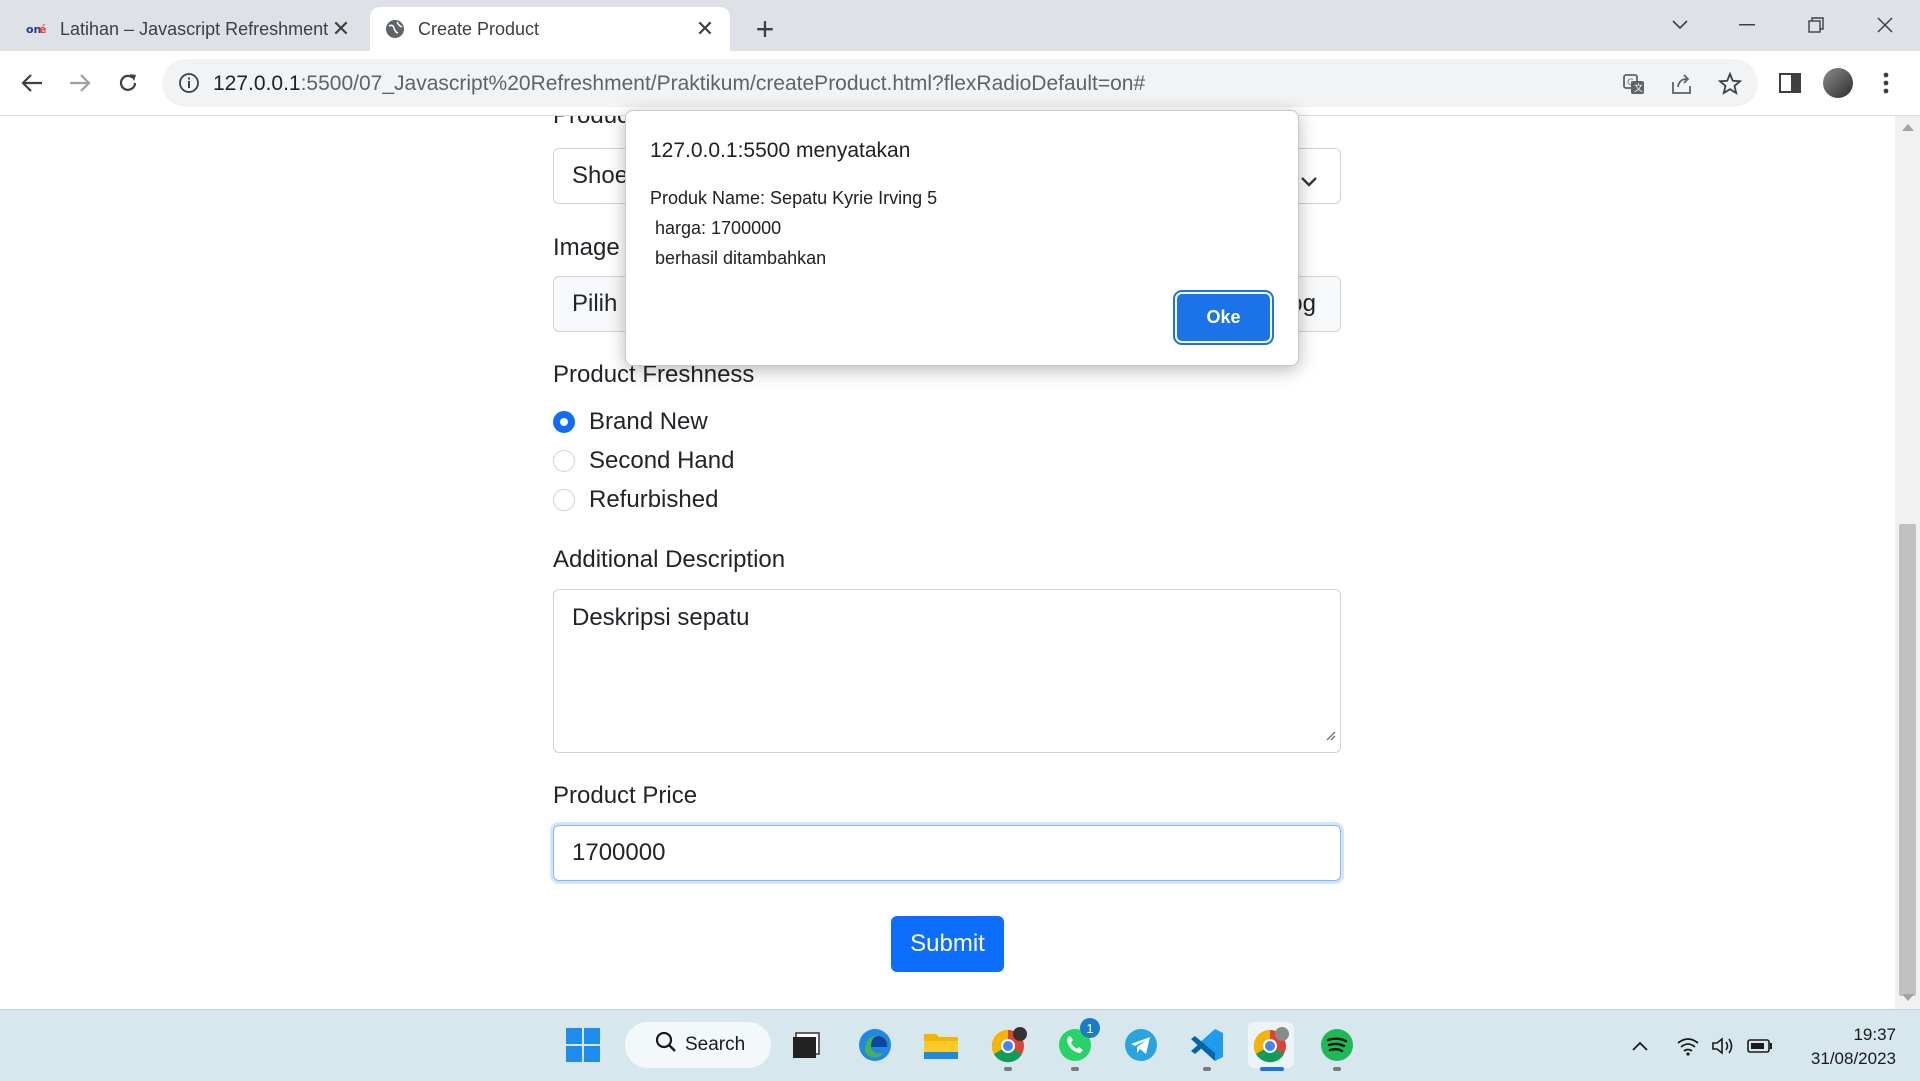  I want to click on scroll-down-icon, so click(1908, 997).